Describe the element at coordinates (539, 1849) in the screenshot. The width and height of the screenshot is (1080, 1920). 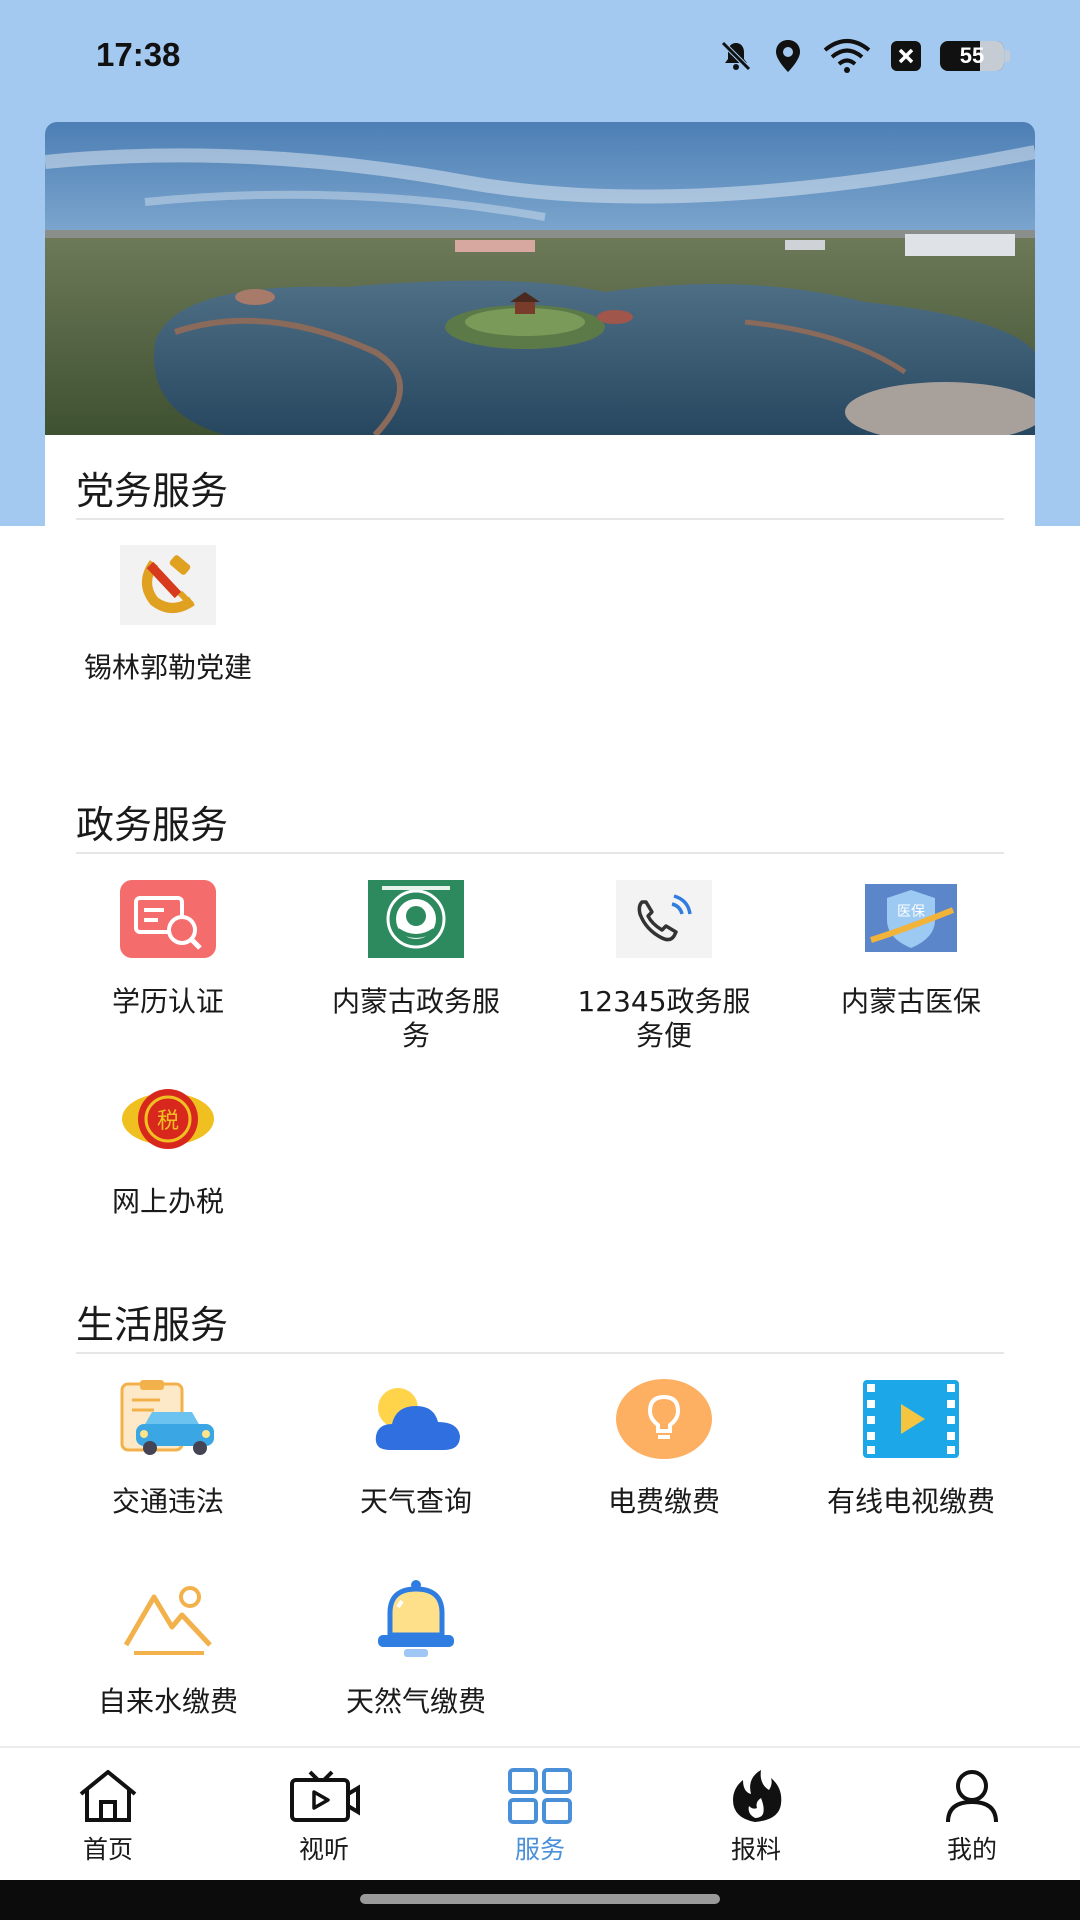
I see `nav-label: 服务` at that location.